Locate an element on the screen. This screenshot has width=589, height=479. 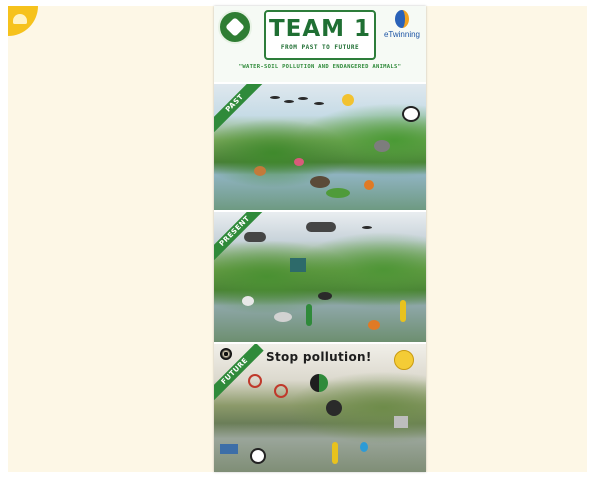
stop-pollution-slogan: Stop pollution! is located at coordinates (319, 357).